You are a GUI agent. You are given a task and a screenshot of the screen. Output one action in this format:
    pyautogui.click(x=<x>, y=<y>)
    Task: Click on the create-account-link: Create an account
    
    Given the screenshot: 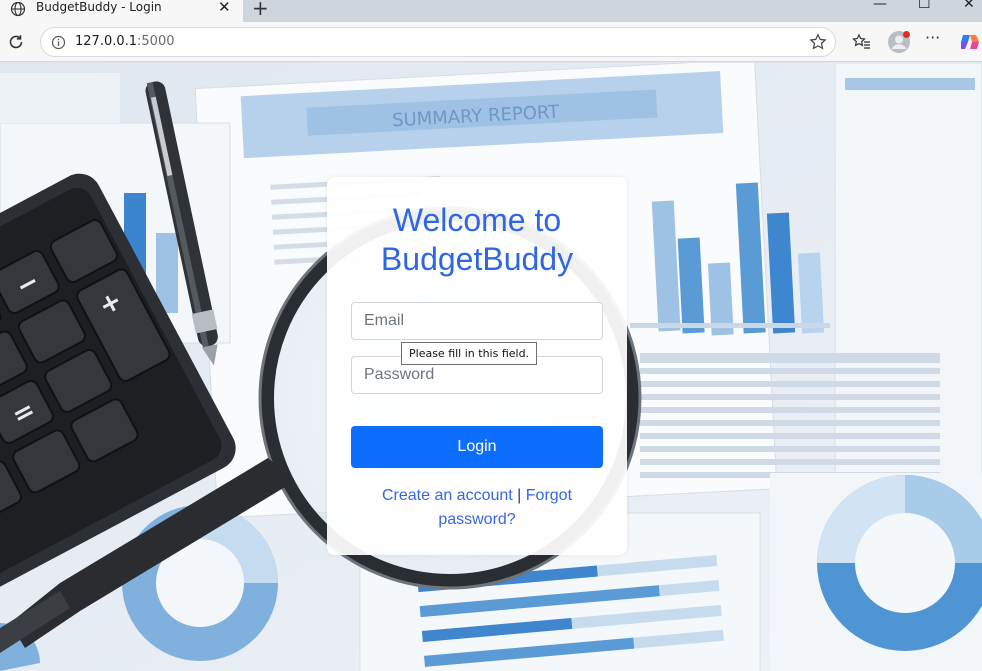 What is the action you would take?
    pyautogui.click(x=447, y=495)
    